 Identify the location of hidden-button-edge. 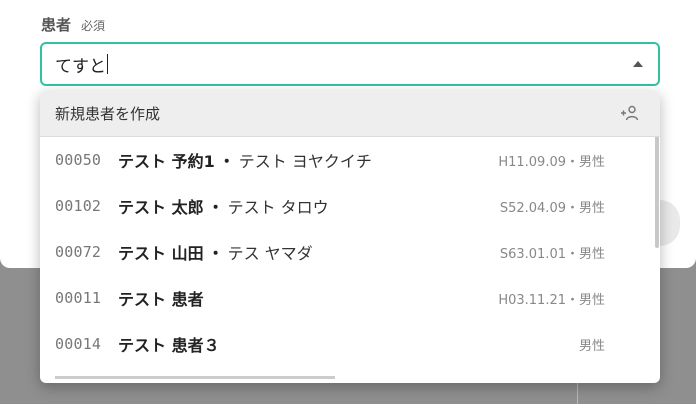
(670, 223).